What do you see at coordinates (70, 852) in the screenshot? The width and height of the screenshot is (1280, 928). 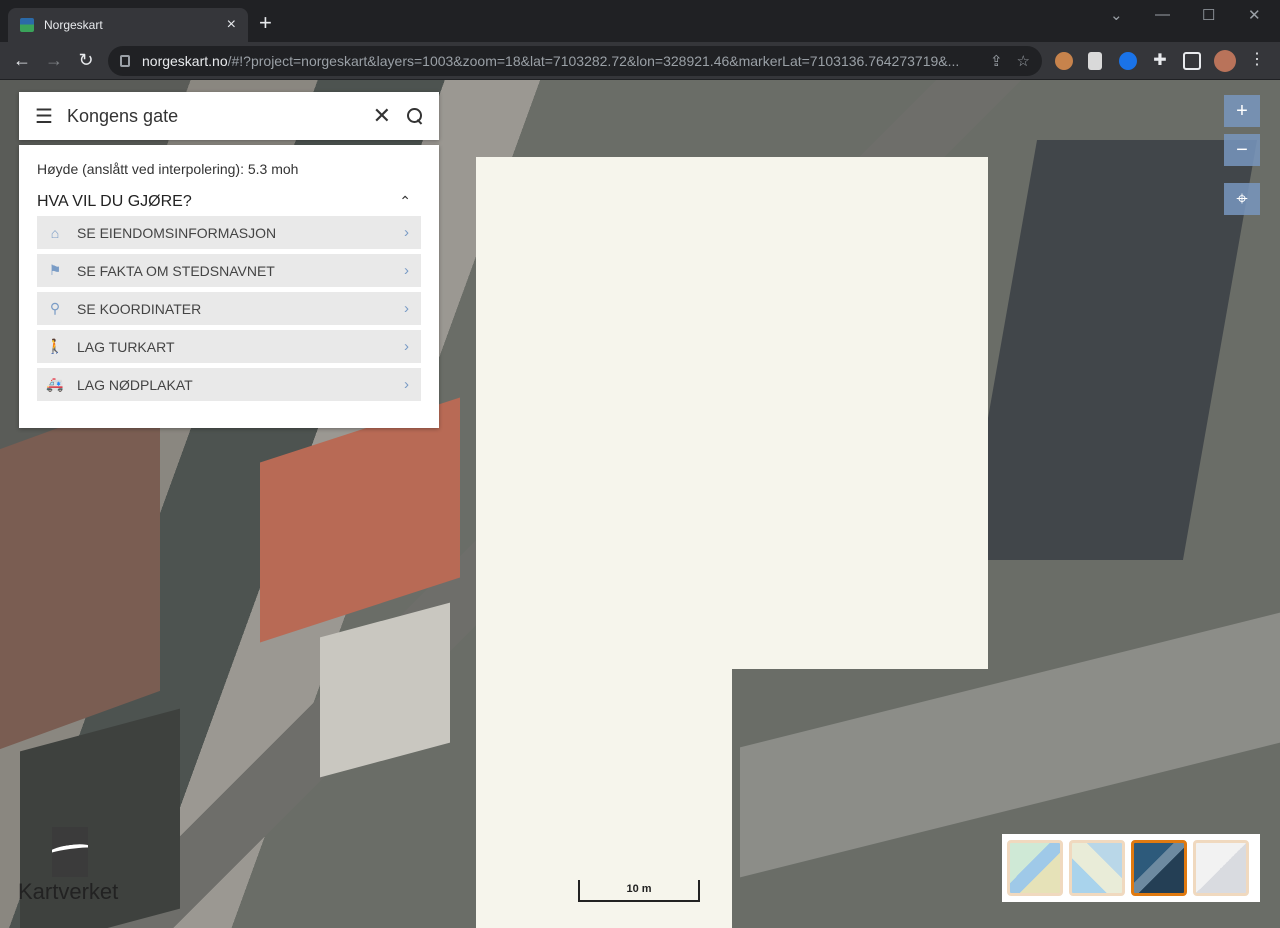 I see `logo-mark-icon` at bounding box center [70, 852].